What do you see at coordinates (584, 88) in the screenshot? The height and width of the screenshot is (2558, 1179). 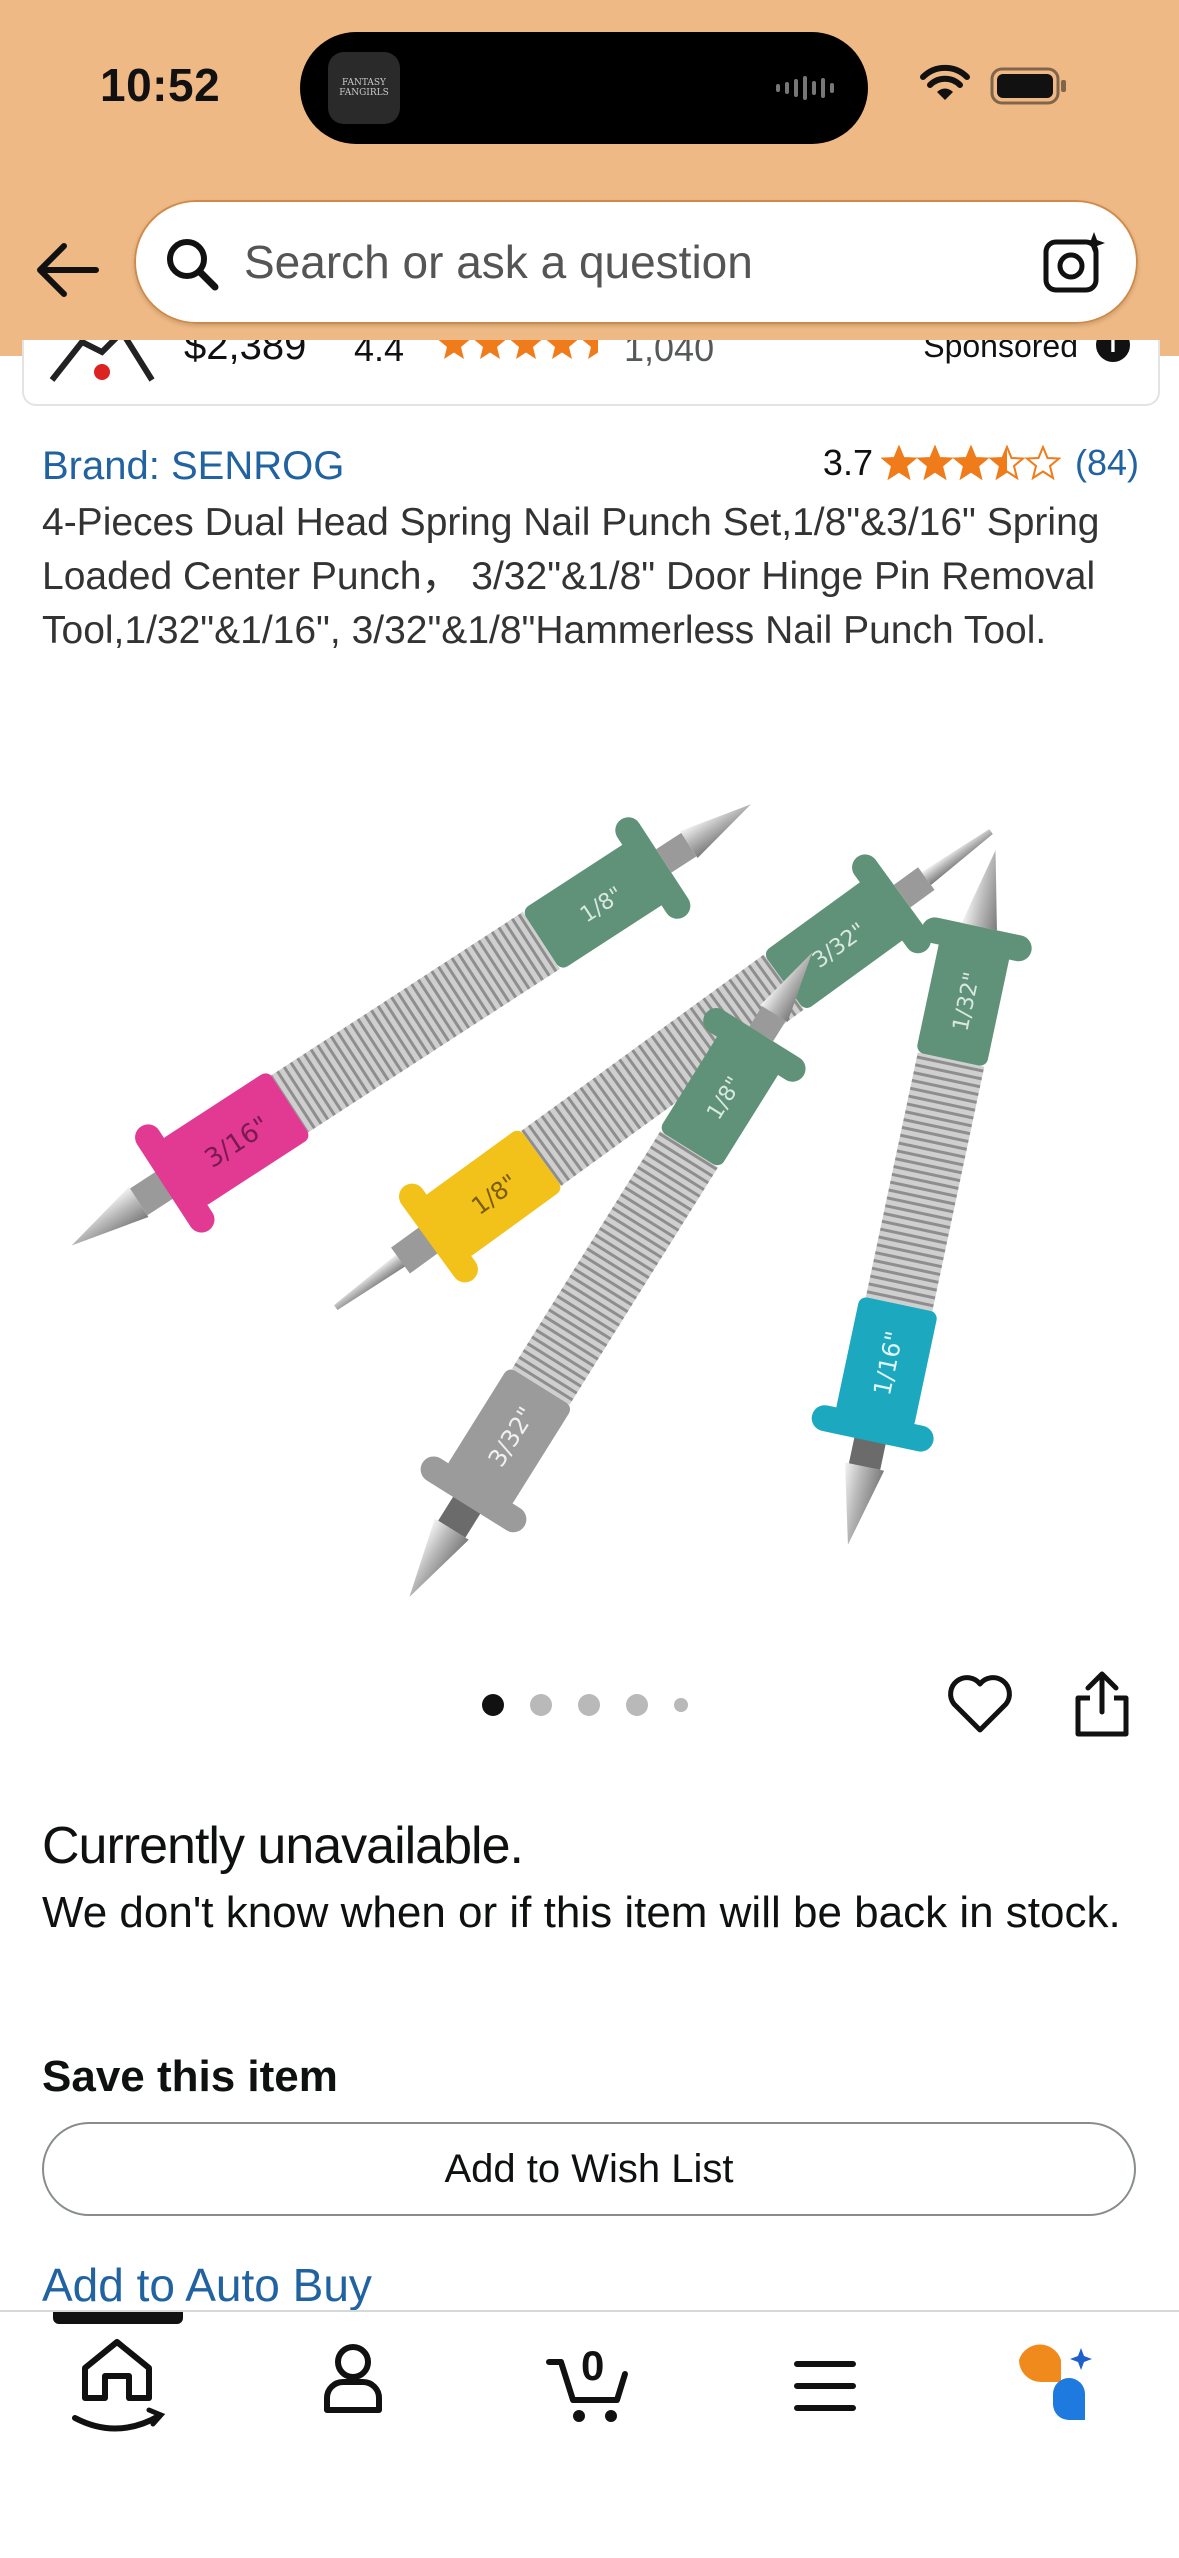 I see `dynamic-island: FANTASY FANGIRLS` at bounding box center [584, 88].